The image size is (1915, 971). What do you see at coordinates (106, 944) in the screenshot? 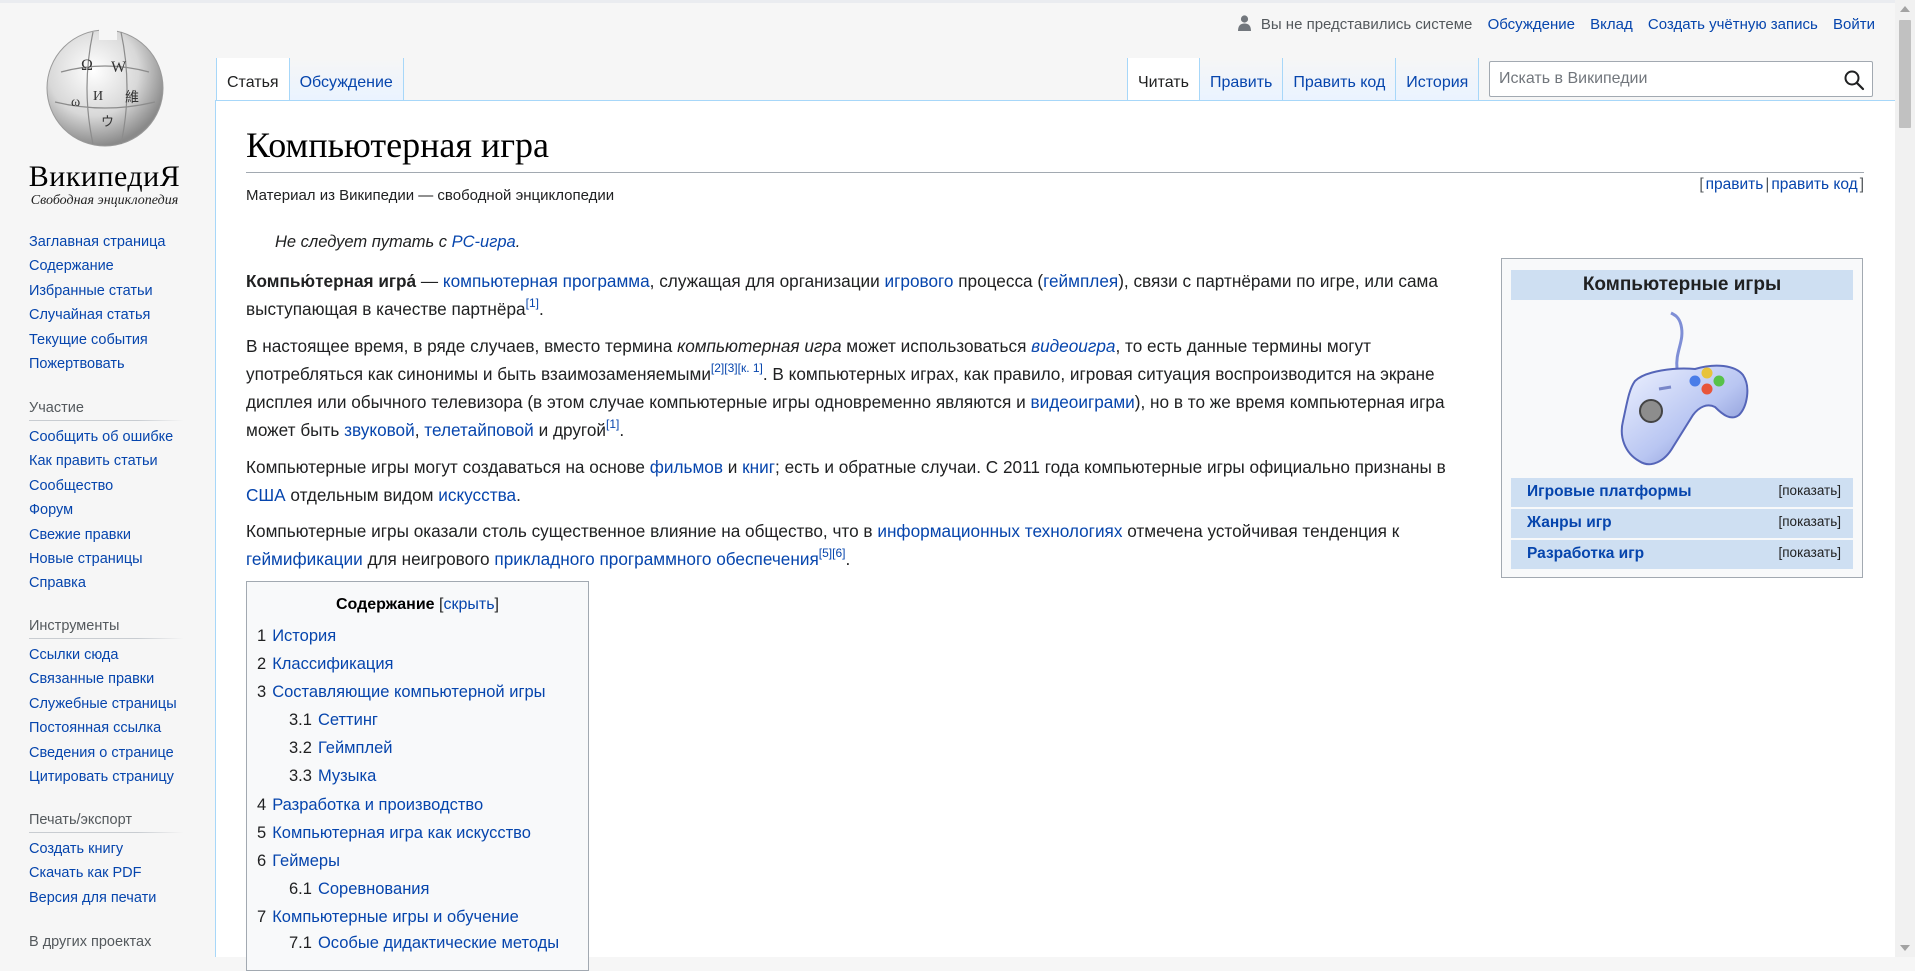
I see `sidebar-heading-other-projects: В других проектах` at bounding box center [106, 944].